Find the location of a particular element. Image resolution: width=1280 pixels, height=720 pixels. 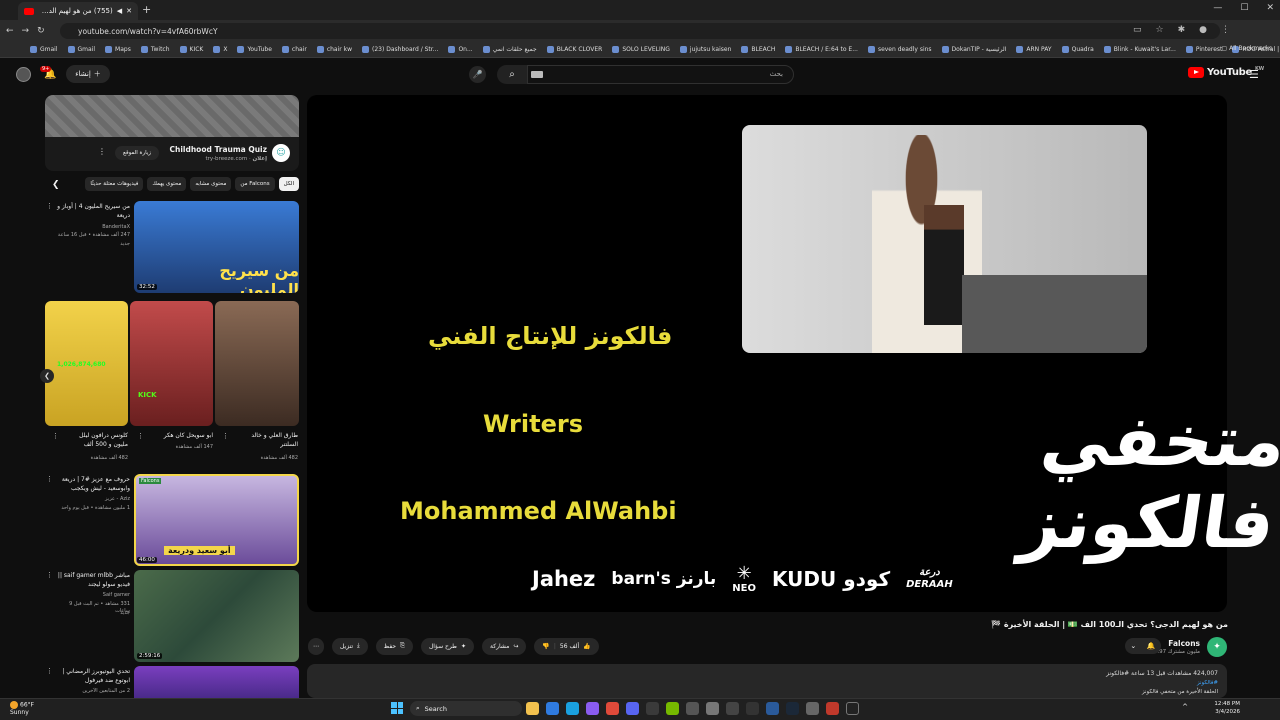

video-thumbnail: من سيريح المليون 32:52 is located at coordinates (216, 247).